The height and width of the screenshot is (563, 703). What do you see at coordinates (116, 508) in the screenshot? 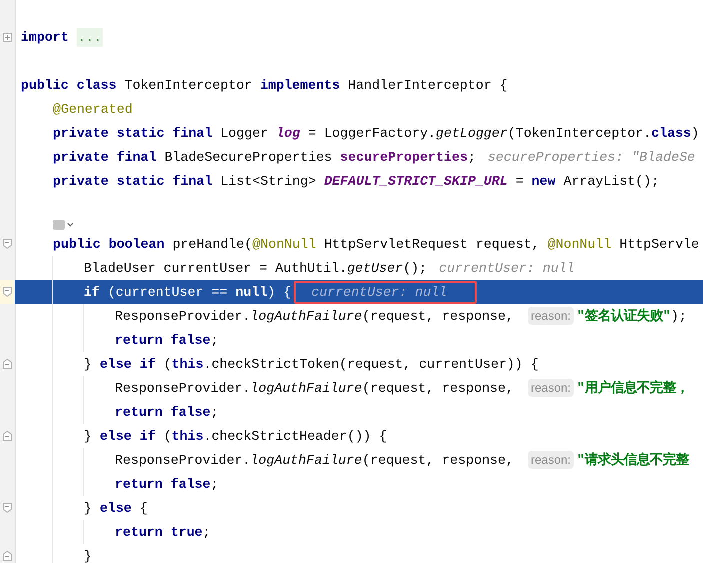
I see `code-text: } else {` at bounding box center [116, 508].